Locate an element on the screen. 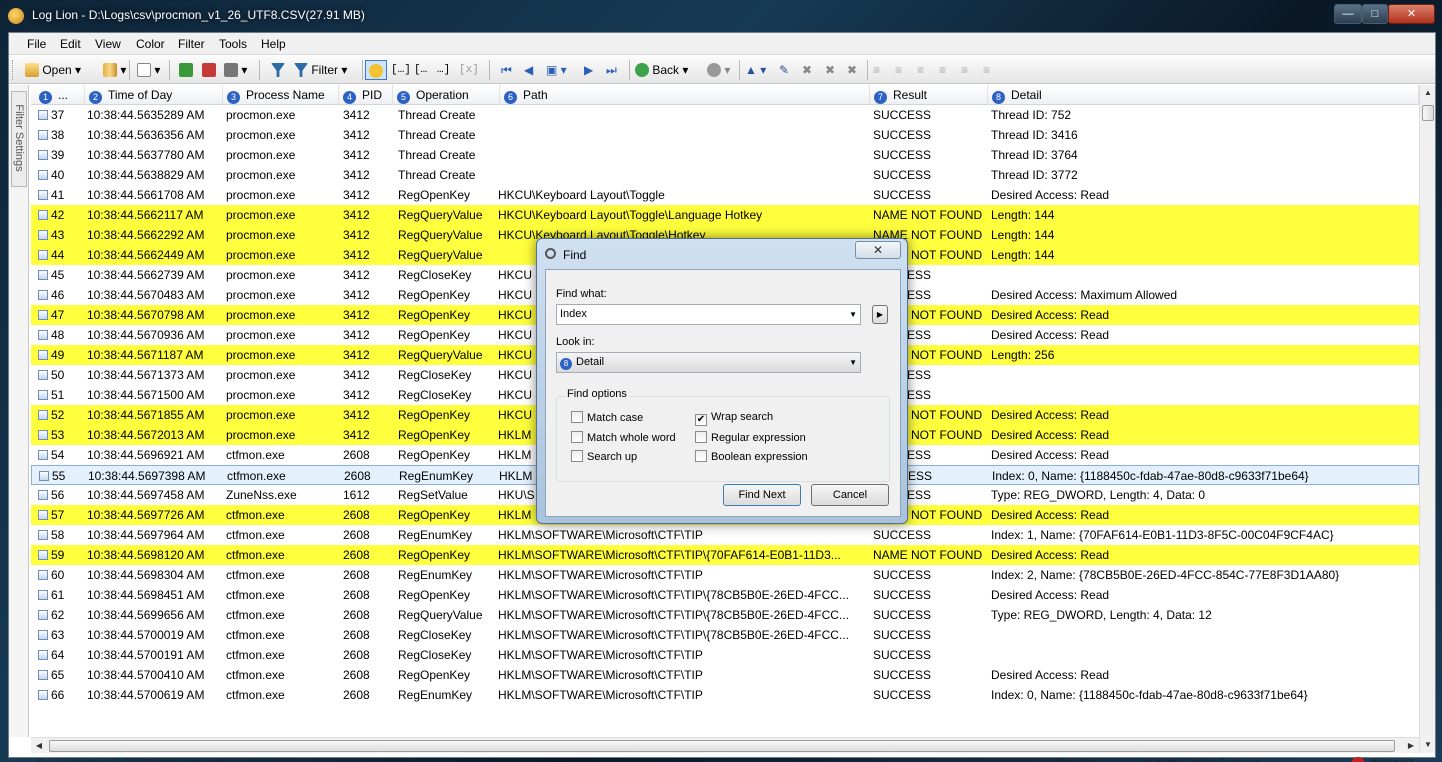 Image resolution: width=1442 pixels, height=762 pixels. marker-button: ▲ ▾ is located at coordinates (755, 70).